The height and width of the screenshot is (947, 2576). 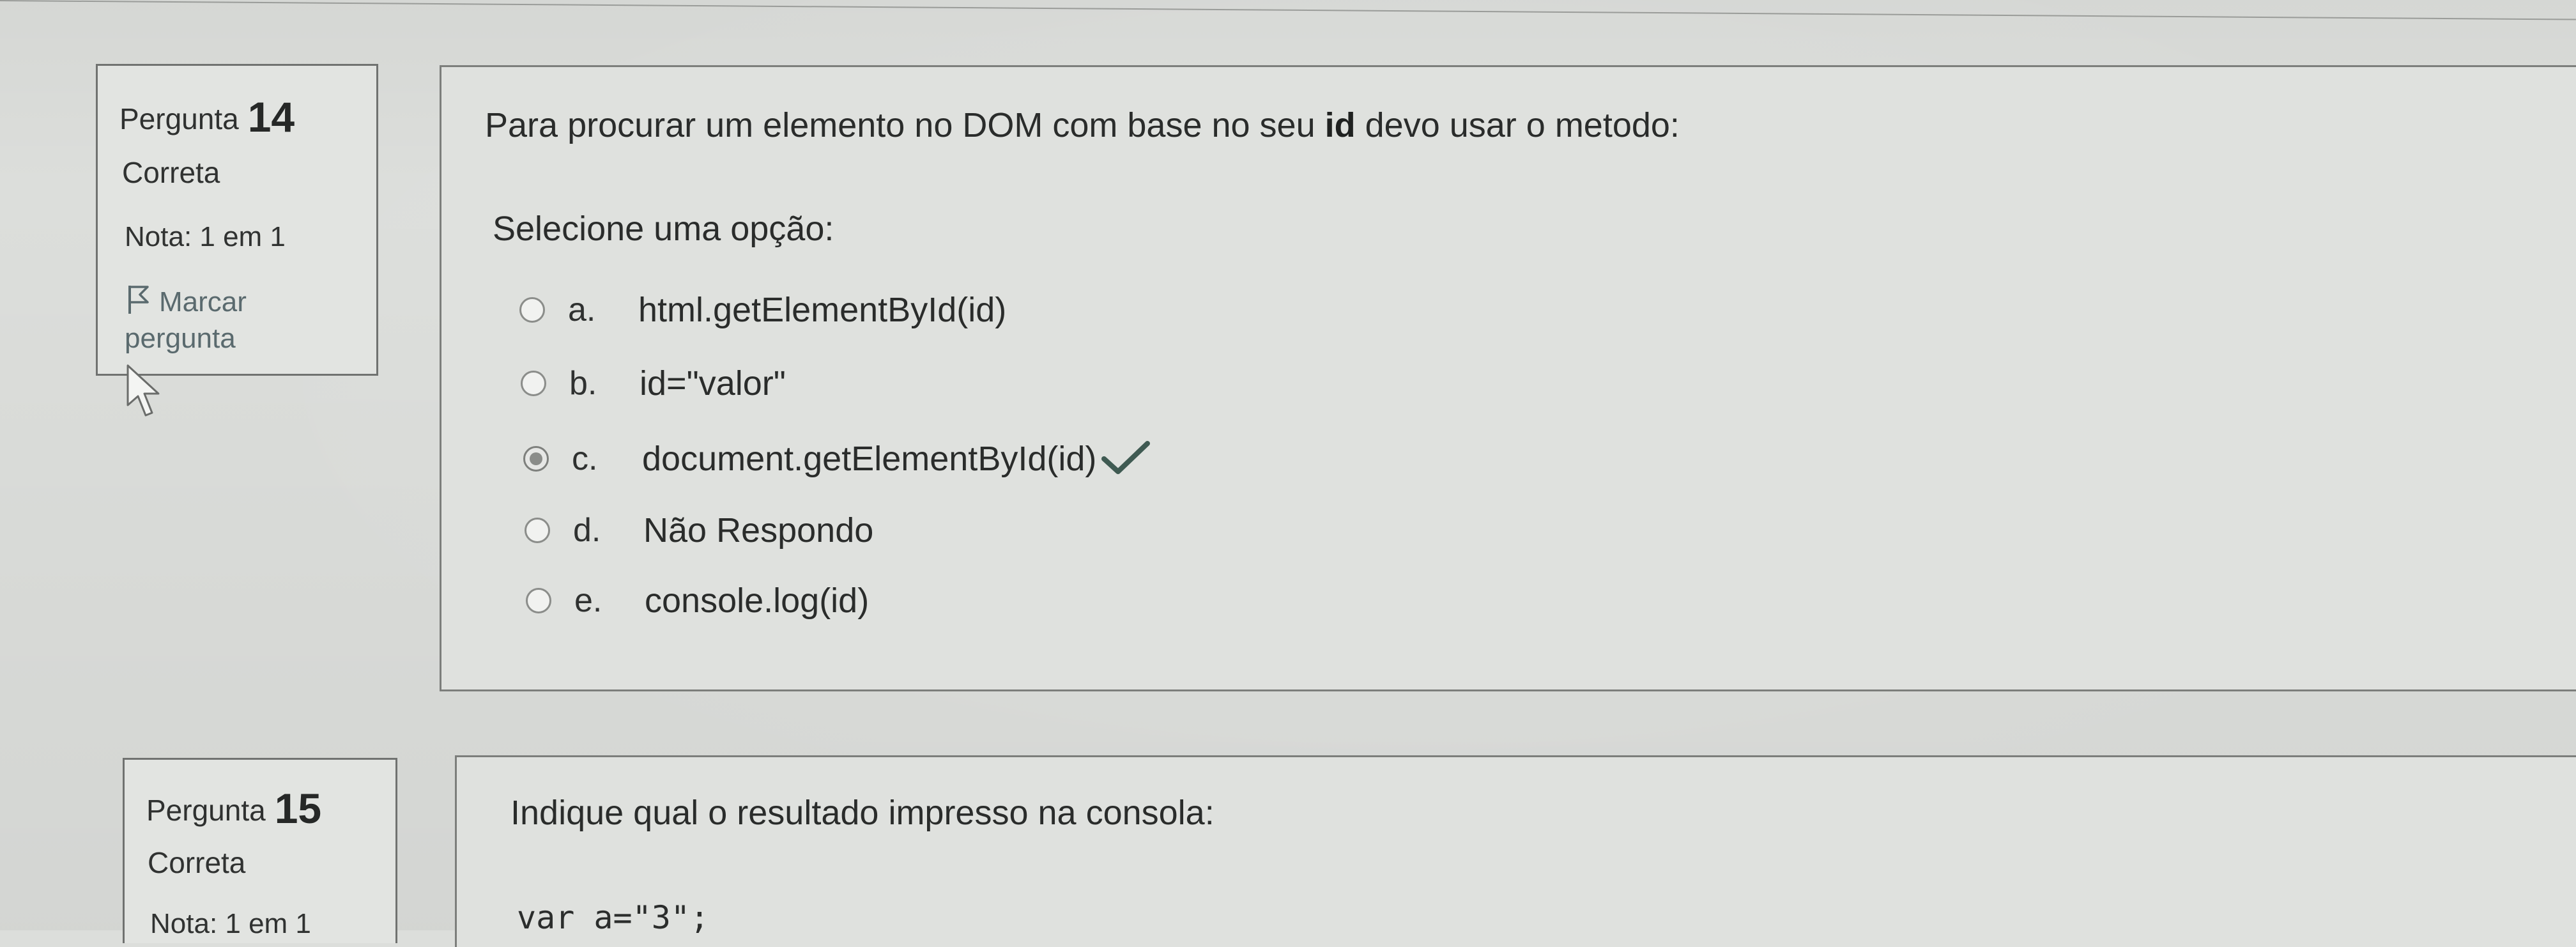 What do you see at coordinates (536, 459) in the screenshot?
I see `radio-button-c-selected` at bounding box center [536, 459].